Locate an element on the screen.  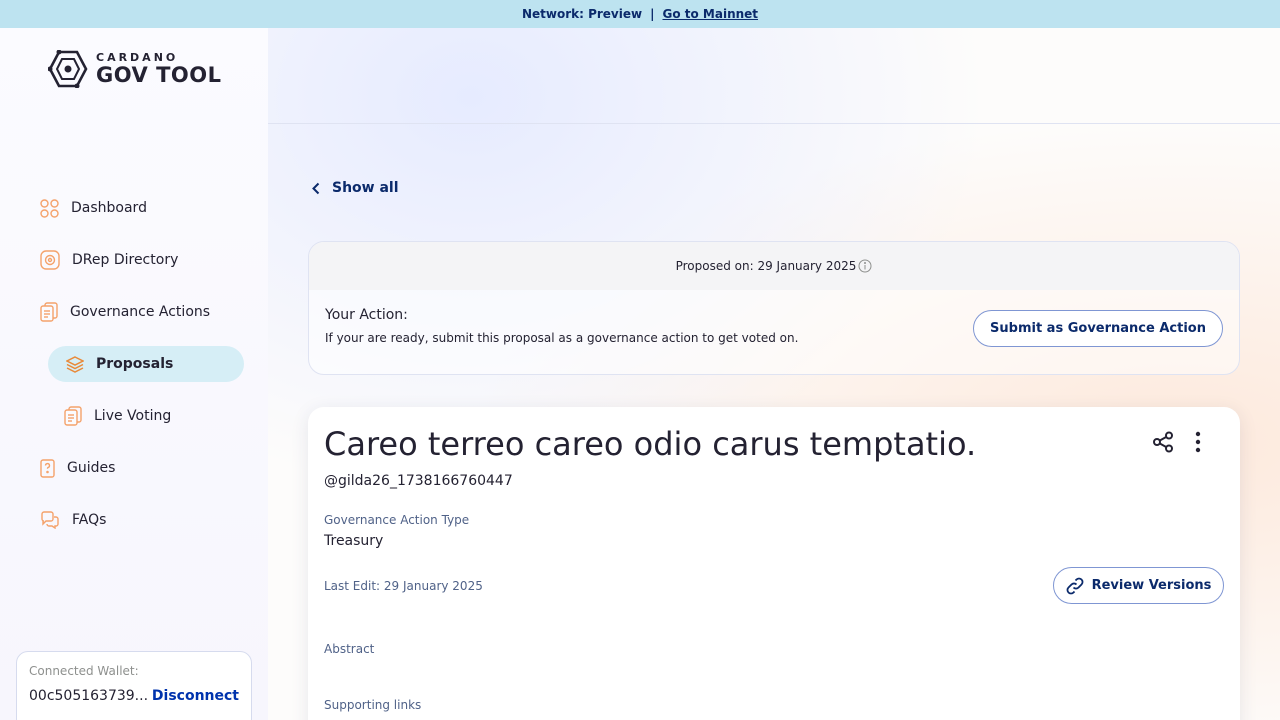
sidebar-item-dashboard: Dashboard is located at coordinates (145, 208).